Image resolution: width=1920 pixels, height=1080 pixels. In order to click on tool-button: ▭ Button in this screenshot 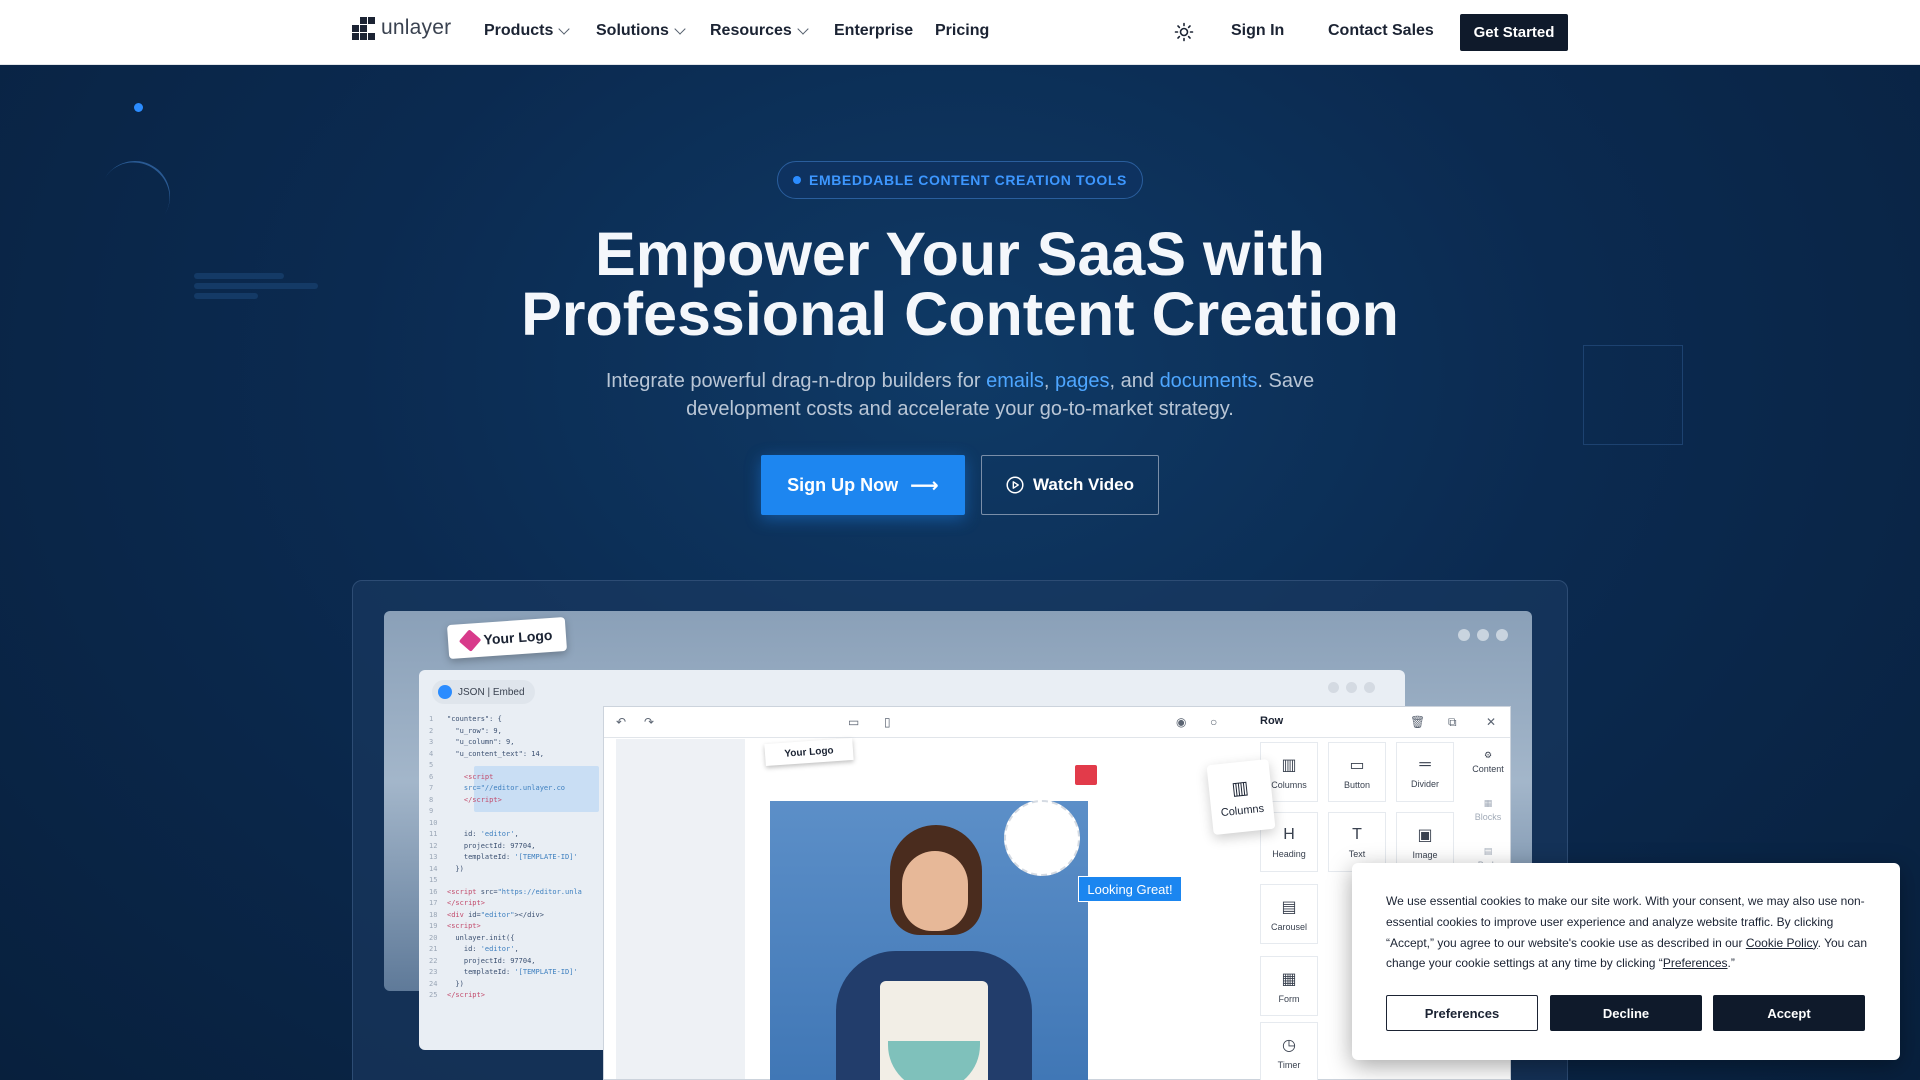, I will do `click(1357, 772)`.